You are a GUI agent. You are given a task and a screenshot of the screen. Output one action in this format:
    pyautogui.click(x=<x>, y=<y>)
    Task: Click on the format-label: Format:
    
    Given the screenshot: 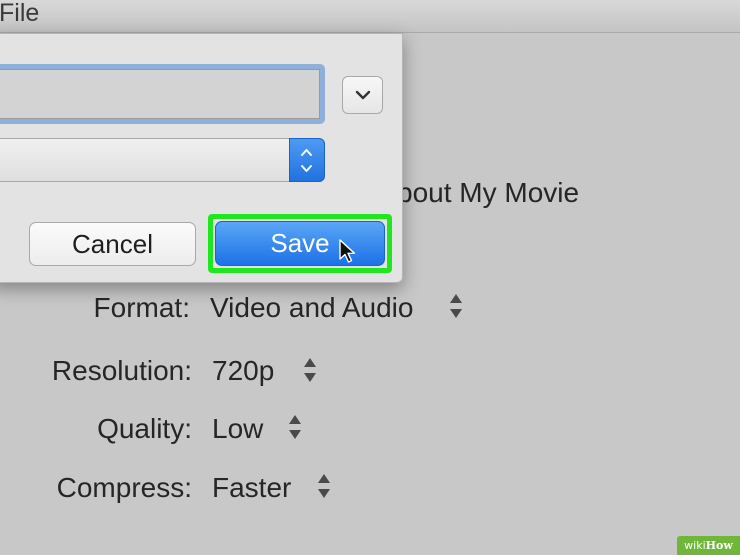 What is the action you would take?
    pyautogui.click(x=141, y=307)
    